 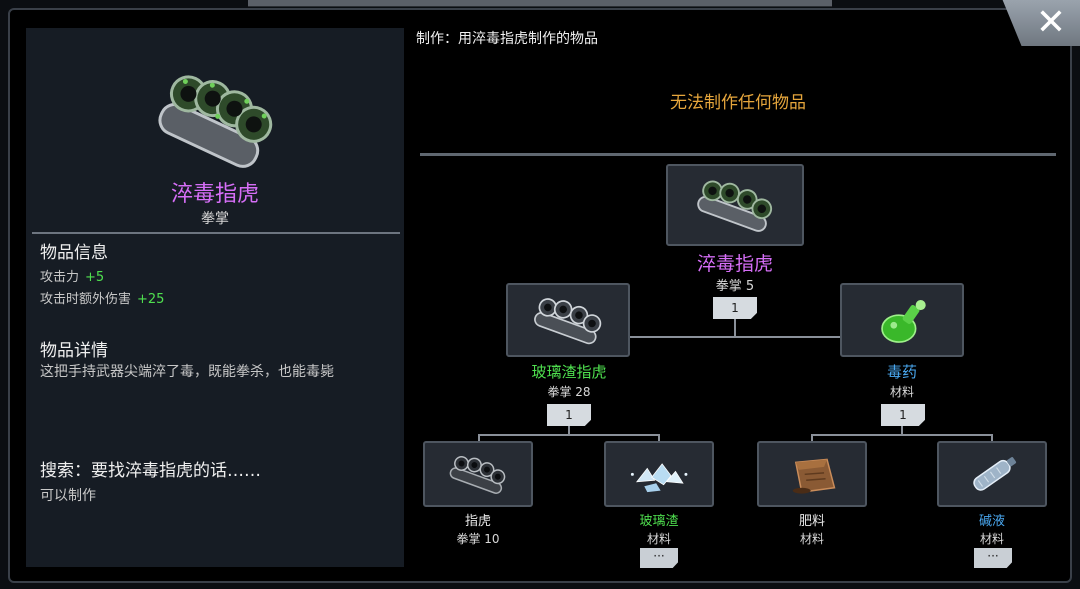 I want to click on tree-leaf-glass-shards, so click(x=659, y=474).